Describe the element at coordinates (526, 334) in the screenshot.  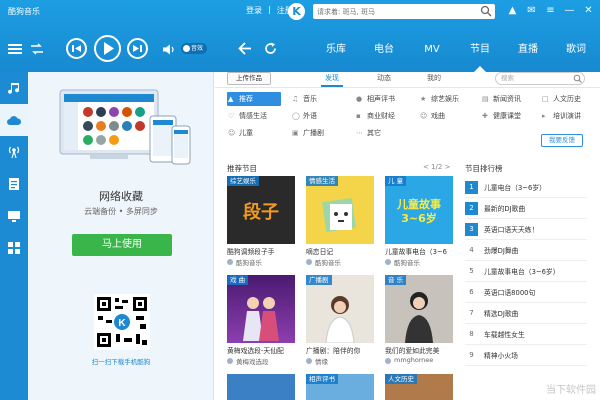
I see `rank-row: 8 车载越性女生` at that location.